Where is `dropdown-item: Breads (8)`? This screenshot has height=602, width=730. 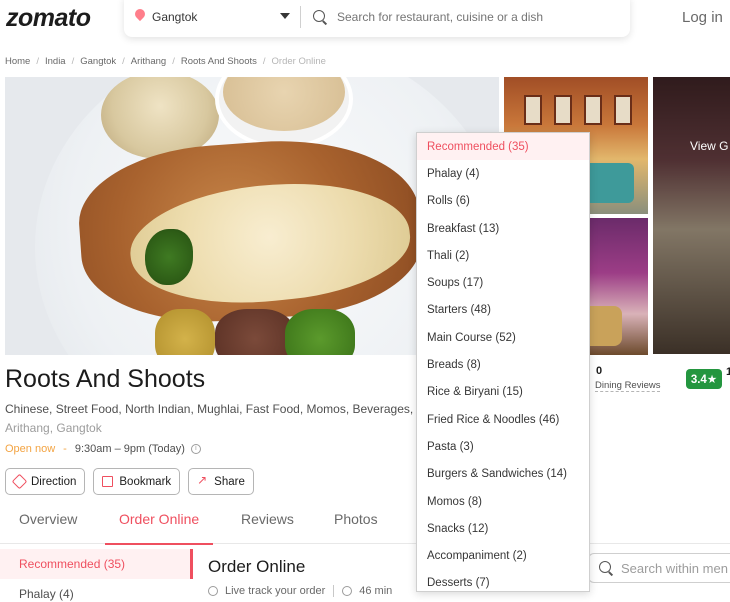
dropdown-item: Breads (8) is located at coordinates (503, 364).